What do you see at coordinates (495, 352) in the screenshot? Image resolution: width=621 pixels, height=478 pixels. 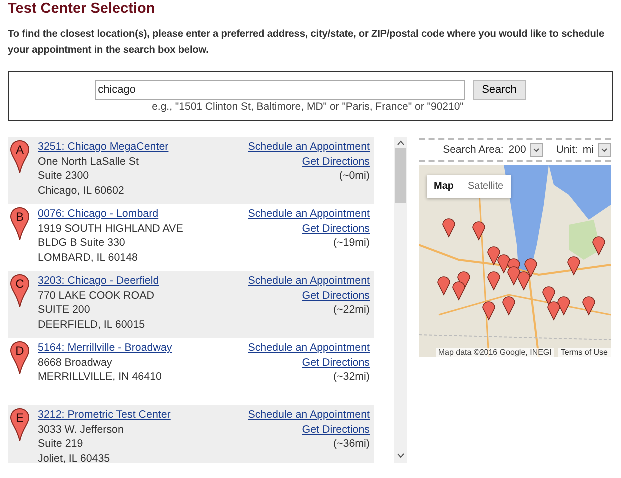 I see `map-attribution: Map data ©2016 Google, INEGI` at bounding box center [495, 352].